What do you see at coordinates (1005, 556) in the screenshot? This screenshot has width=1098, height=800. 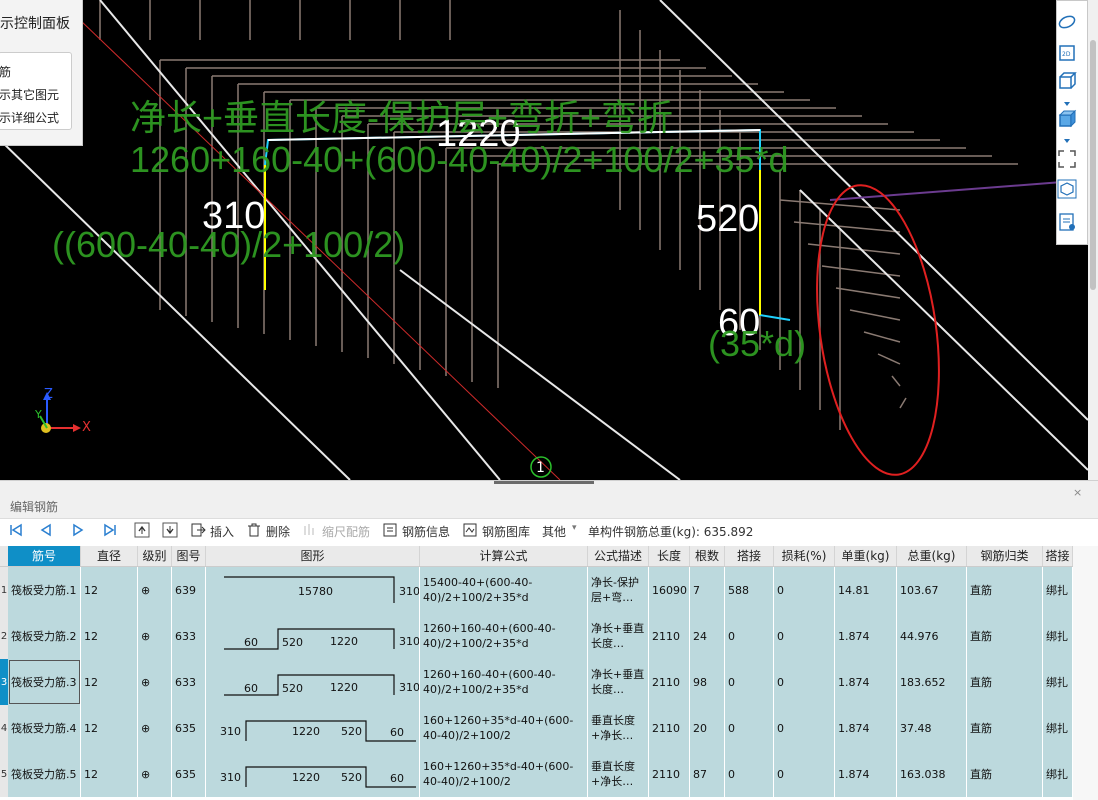 I see `column-header-cat: 钢筋归类` at bounding box center [1005, 556].